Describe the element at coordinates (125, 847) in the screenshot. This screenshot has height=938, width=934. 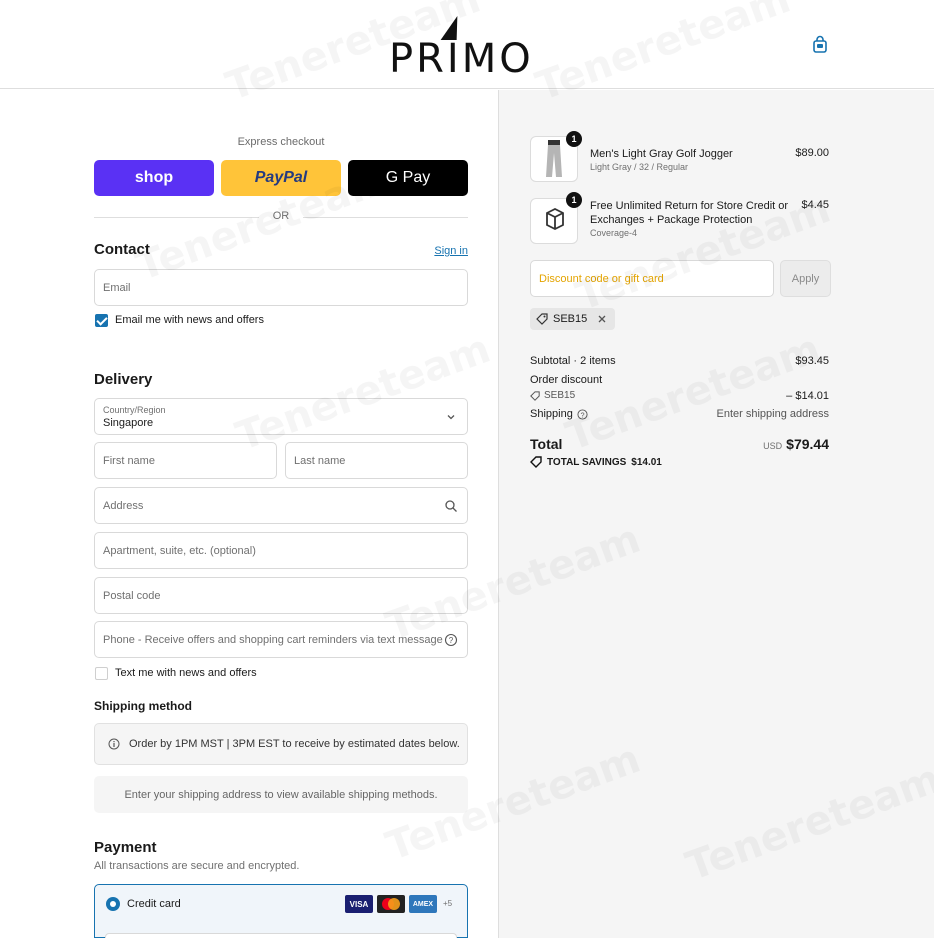
I see `payment-heading: Payment` at that location.